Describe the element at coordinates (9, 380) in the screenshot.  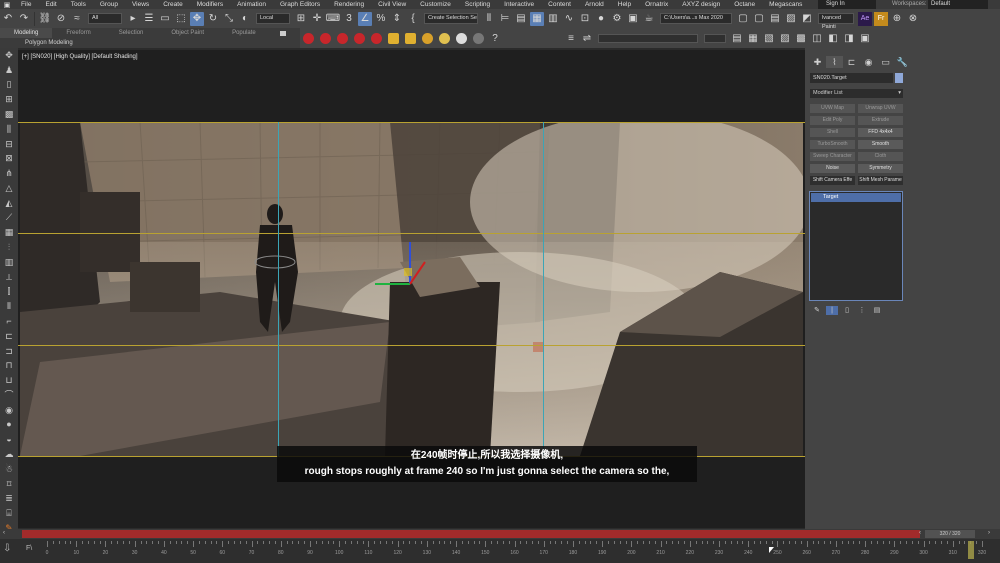
I see `tool-icon-23: ⊔` at that location.